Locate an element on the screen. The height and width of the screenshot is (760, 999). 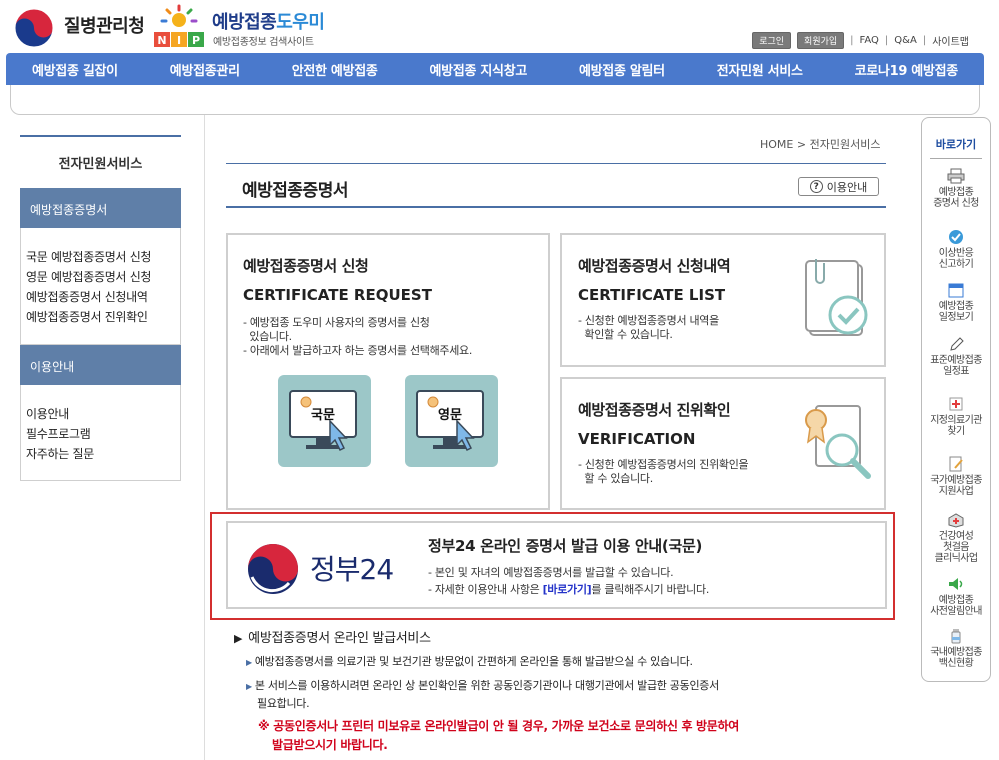
korea-emblem-logo is located at coordinates (34, 28).